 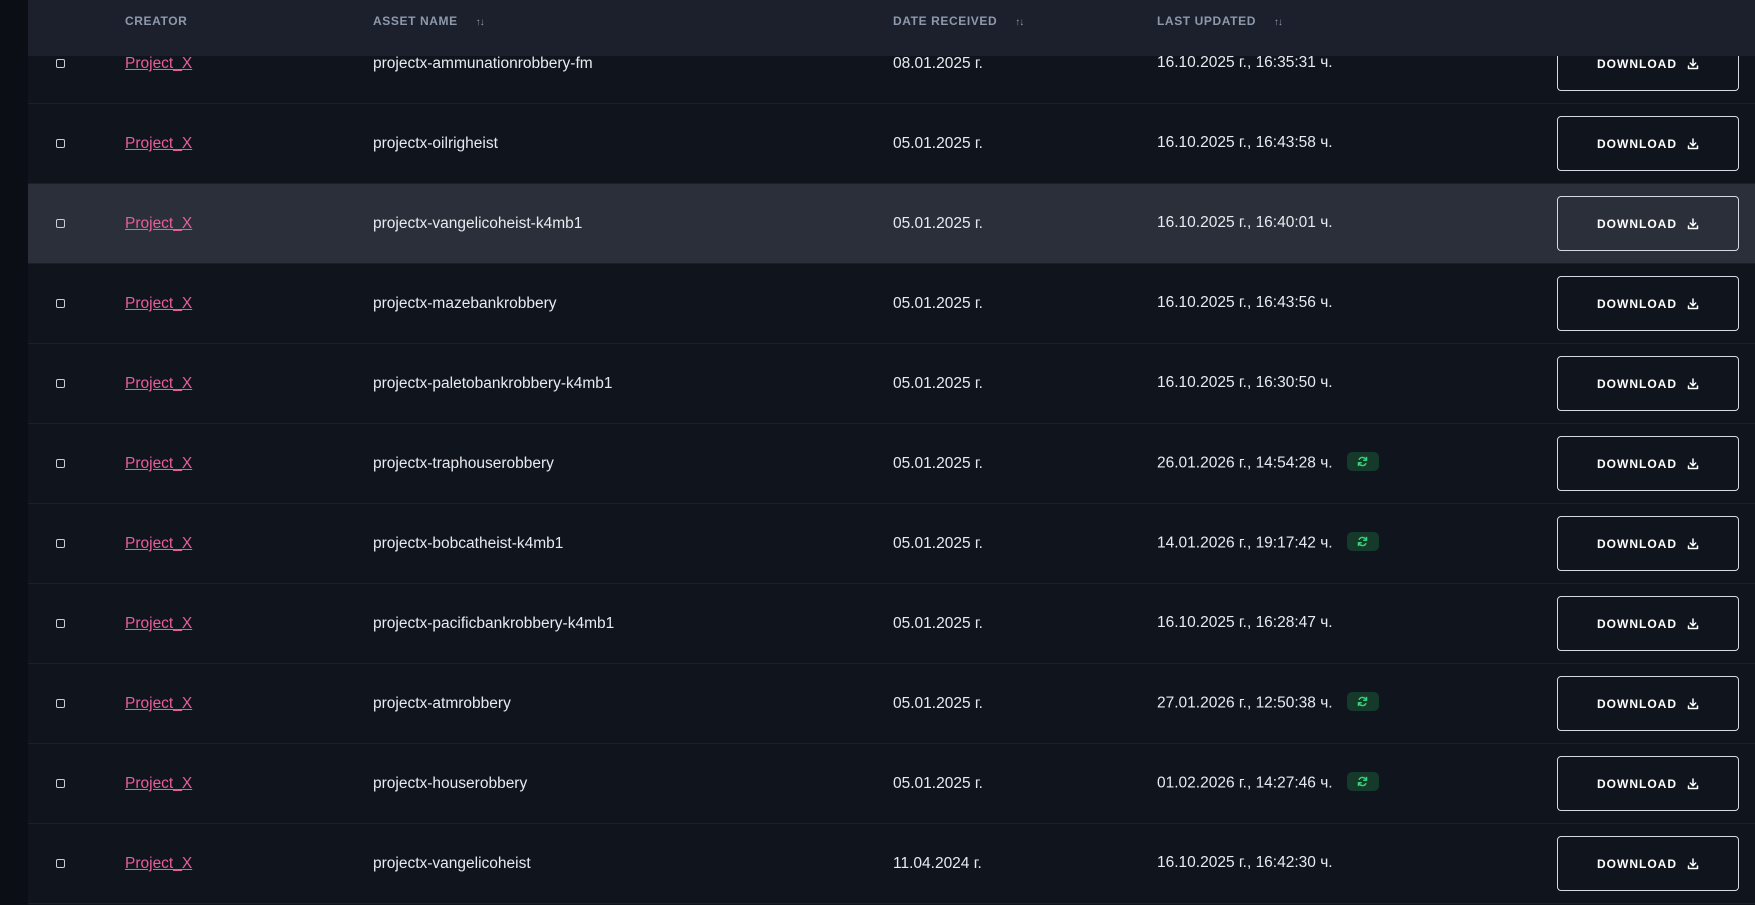 What do you see at coordinates (156, 21) in the screenshot?
I see `header-creator: CREATOR` at bounding box center [156, 21].